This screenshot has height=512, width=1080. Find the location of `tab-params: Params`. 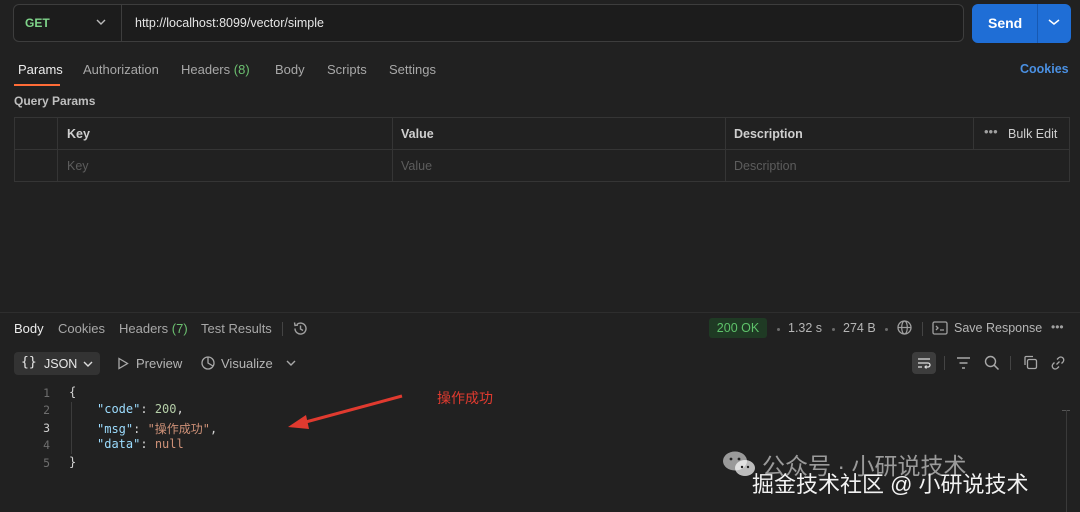

tab-params: Params is located at coordinates (40, 69).